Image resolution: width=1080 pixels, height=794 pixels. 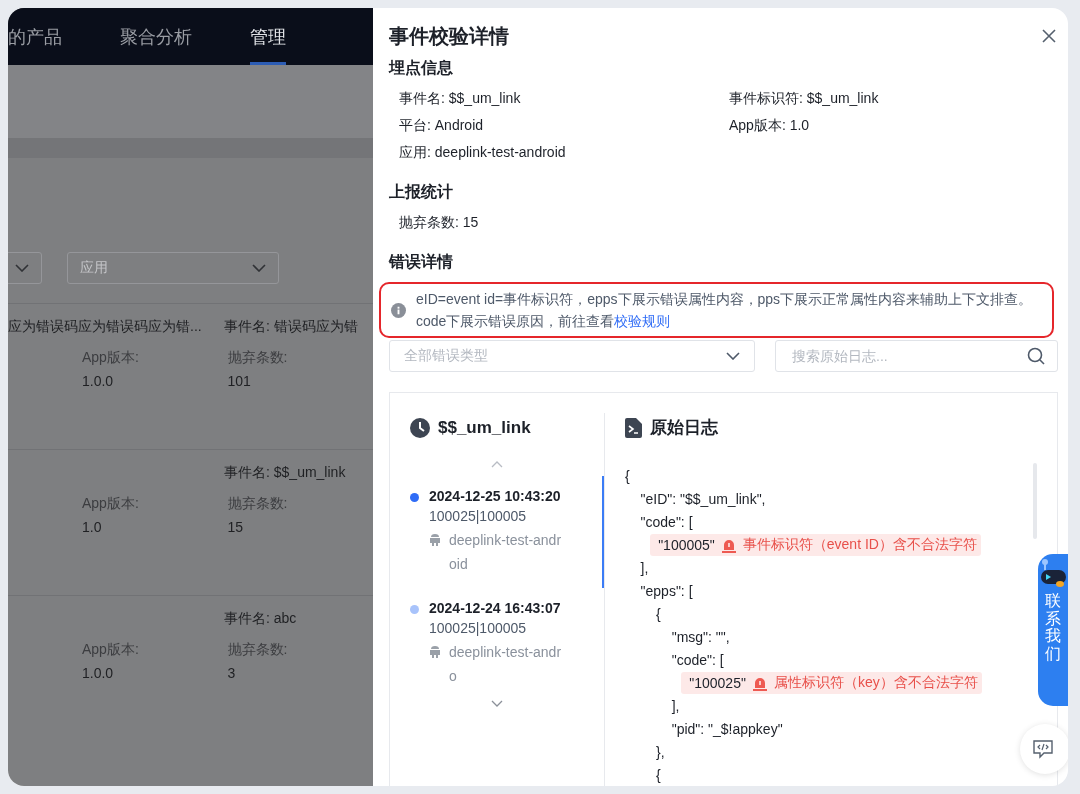 I want to click on entry-time: 2024-12-25 10:43:20, so click(x=495, y=496).